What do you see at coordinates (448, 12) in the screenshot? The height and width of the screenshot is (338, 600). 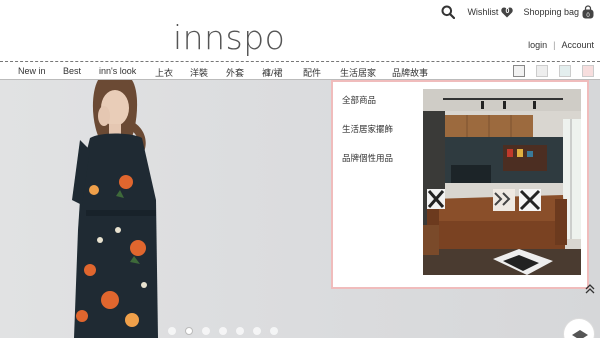 I see `search-icon` at bounding box center [448, 12].